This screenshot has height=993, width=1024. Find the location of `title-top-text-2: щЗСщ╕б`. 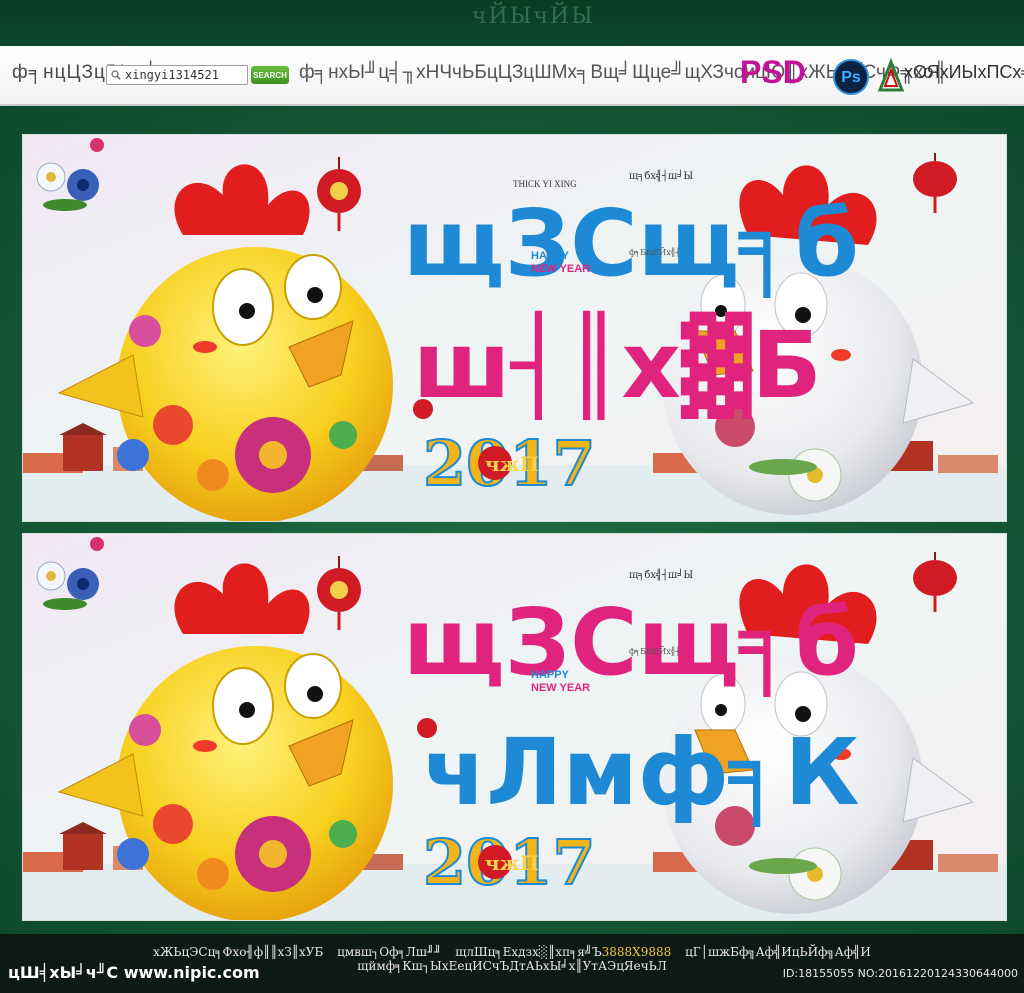

title-top-text-2: щЗСщ╕б is located at coordinates (631, 643).